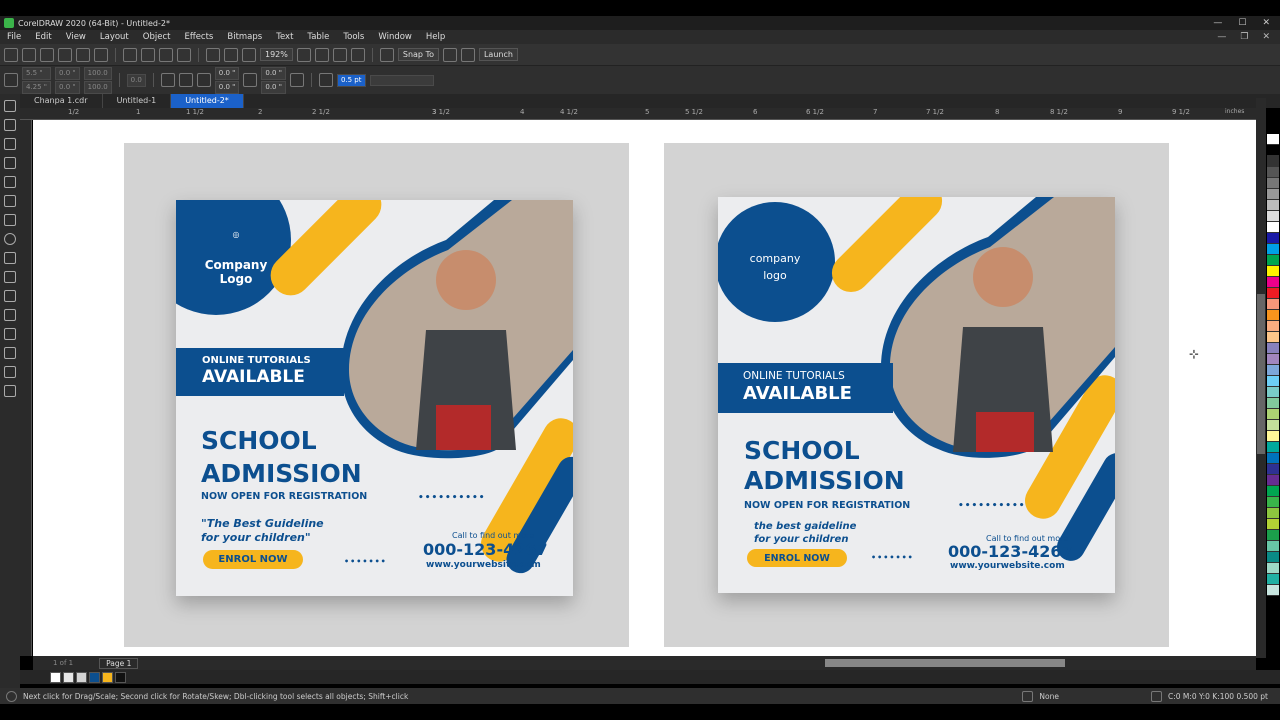 The height and width of the screenshot is (720, 1280). What do you see at coordinates (47, 54) in the screenshot?
I see `save-icon` at bounding box center [47, 54].